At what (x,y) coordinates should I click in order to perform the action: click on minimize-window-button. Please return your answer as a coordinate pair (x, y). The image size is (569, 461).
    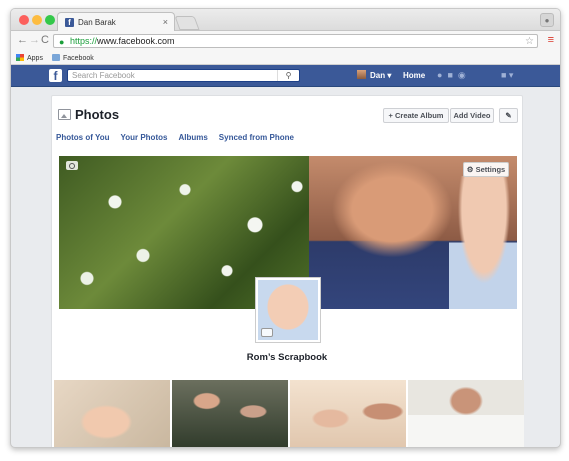
    Looking at the image, I should click on (37, 20).